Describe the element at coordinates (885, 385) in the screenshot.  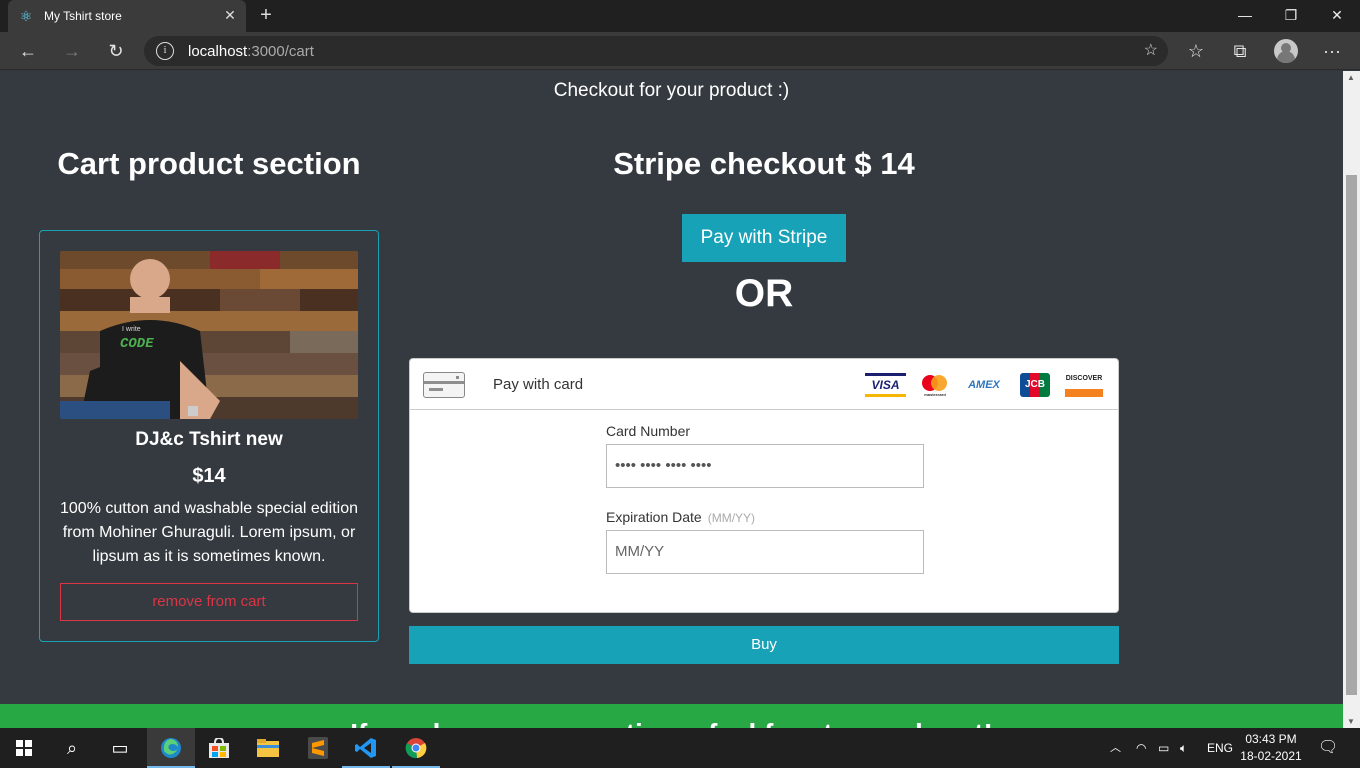
I see `visa-logo: VISA` at that location.